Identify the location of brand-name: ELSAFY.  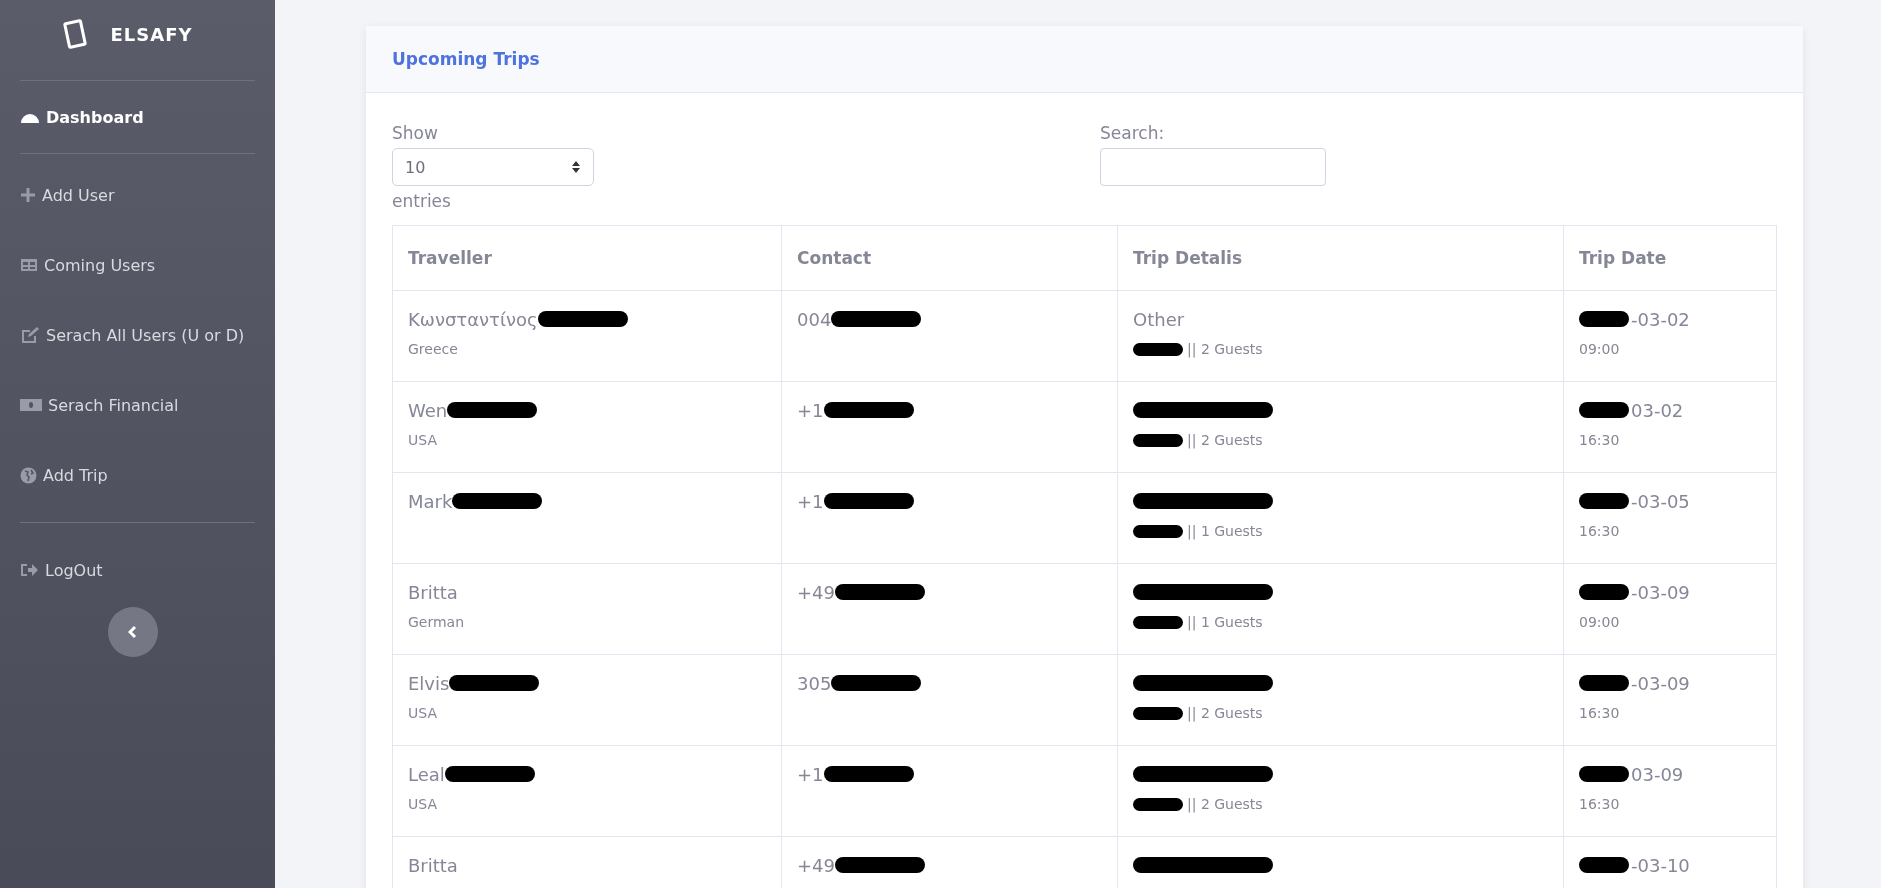
(151, 34).